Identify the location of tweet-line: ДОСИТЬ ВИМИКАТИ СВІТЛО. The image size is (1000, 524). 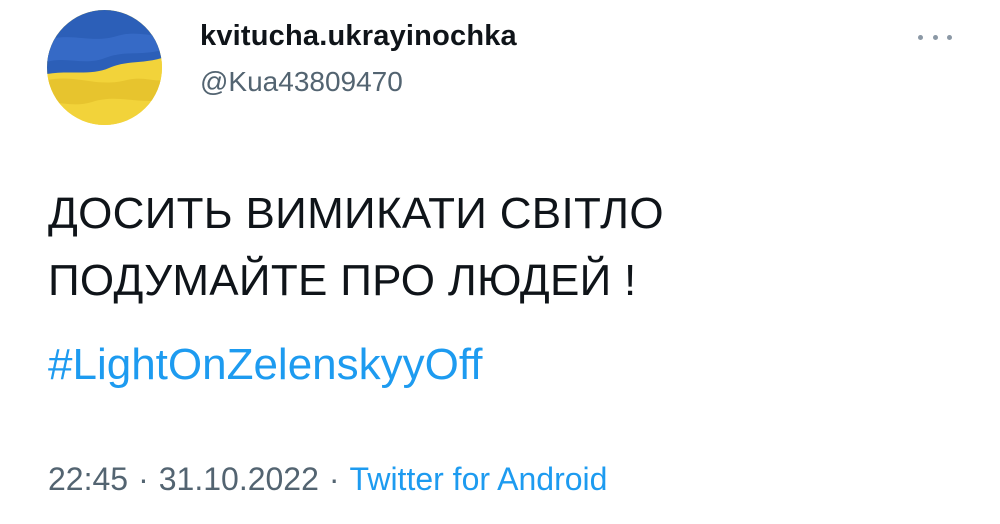
(356, 213).